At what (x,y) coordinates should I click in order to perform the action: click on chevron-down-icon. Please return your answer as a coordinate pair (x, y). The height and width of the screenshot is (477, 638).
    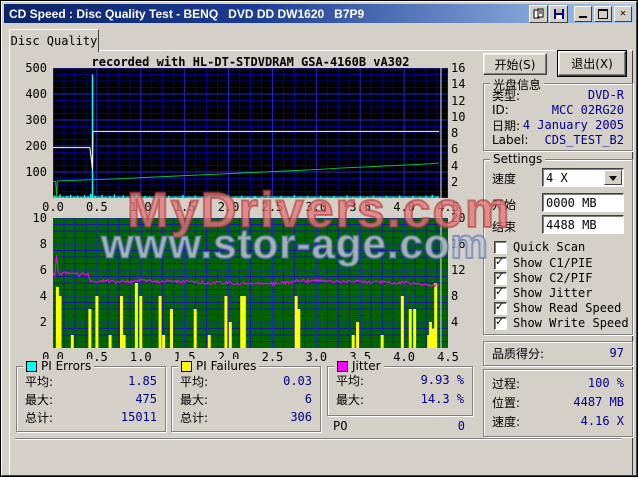
    Looking at the image, I should click on (613, 177).